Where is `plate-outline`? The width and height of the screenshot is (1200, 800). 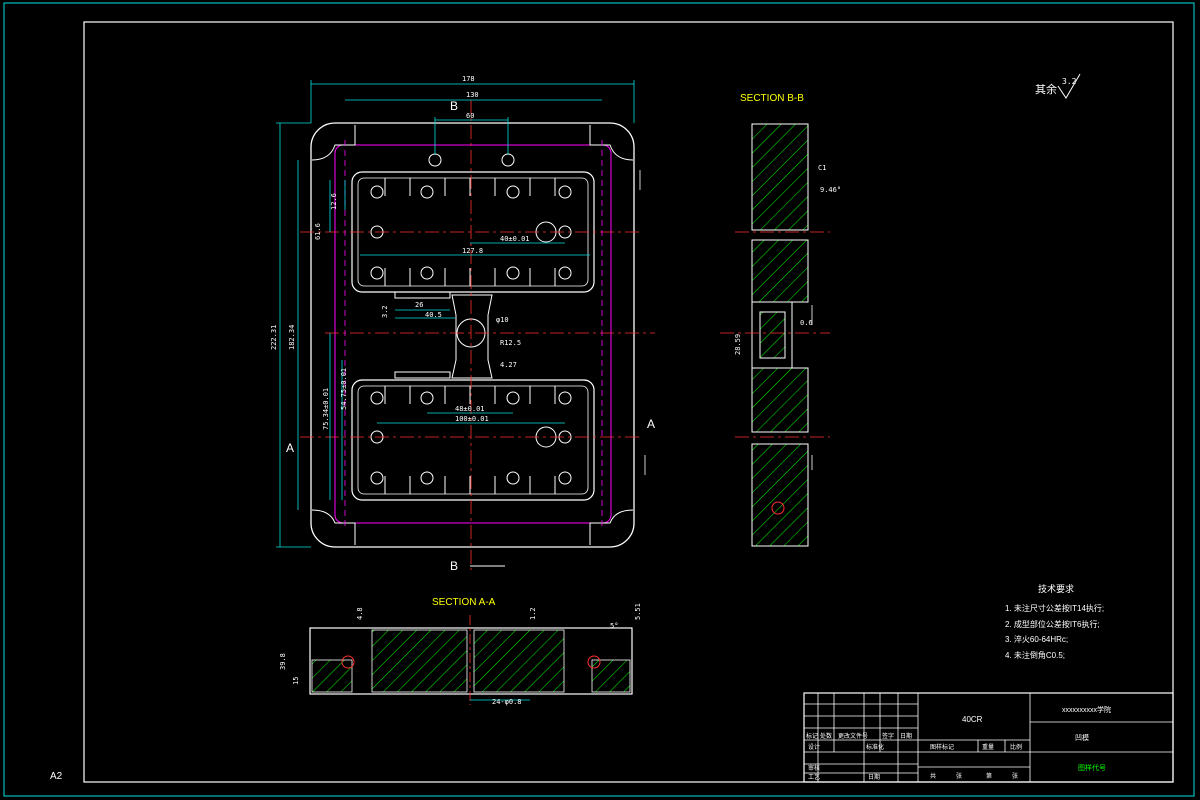
plate-outline is located at coordinates (472, 335).